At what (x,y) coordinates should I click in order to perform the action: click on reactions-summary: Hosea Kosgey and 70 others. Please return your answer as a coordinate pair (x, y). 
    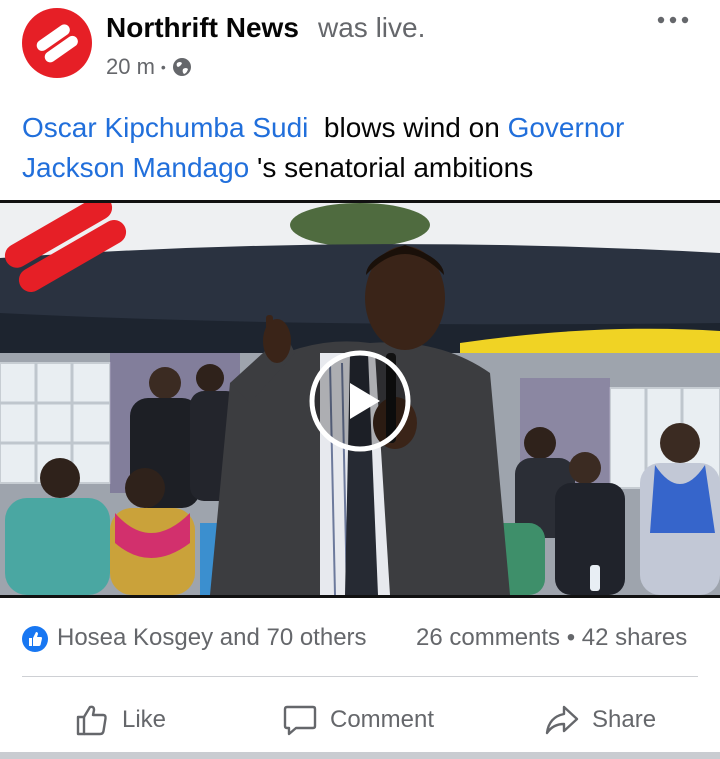
    Looking at the image, I should click on (212, 638).